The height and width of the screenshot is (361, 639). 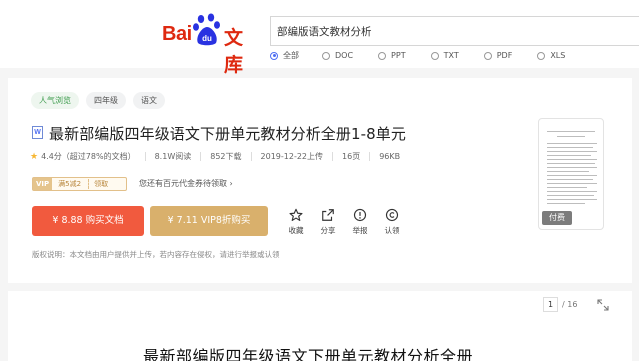 I want to click on vip-coupon: VIP 满5减2 领取, so click(x=79, y=184).